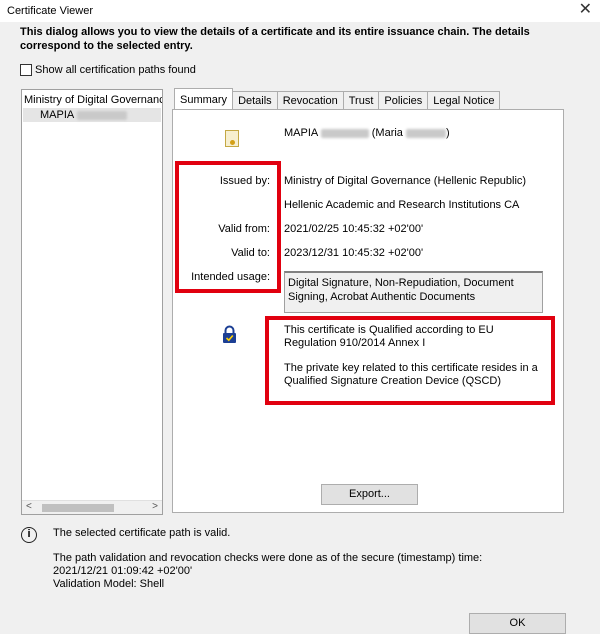  I want to click on scroll-right-icon: >, so click(155, 506).